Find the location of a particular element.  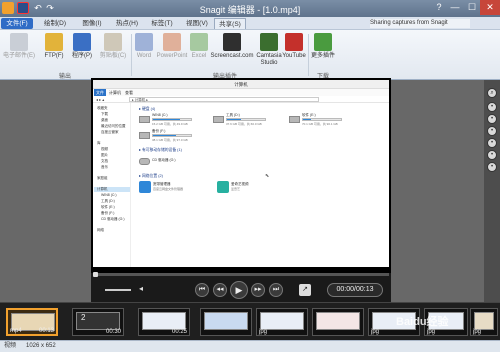

explorer-ribbon: 文件 计算机 查看 is located at coordinates (241, 92).